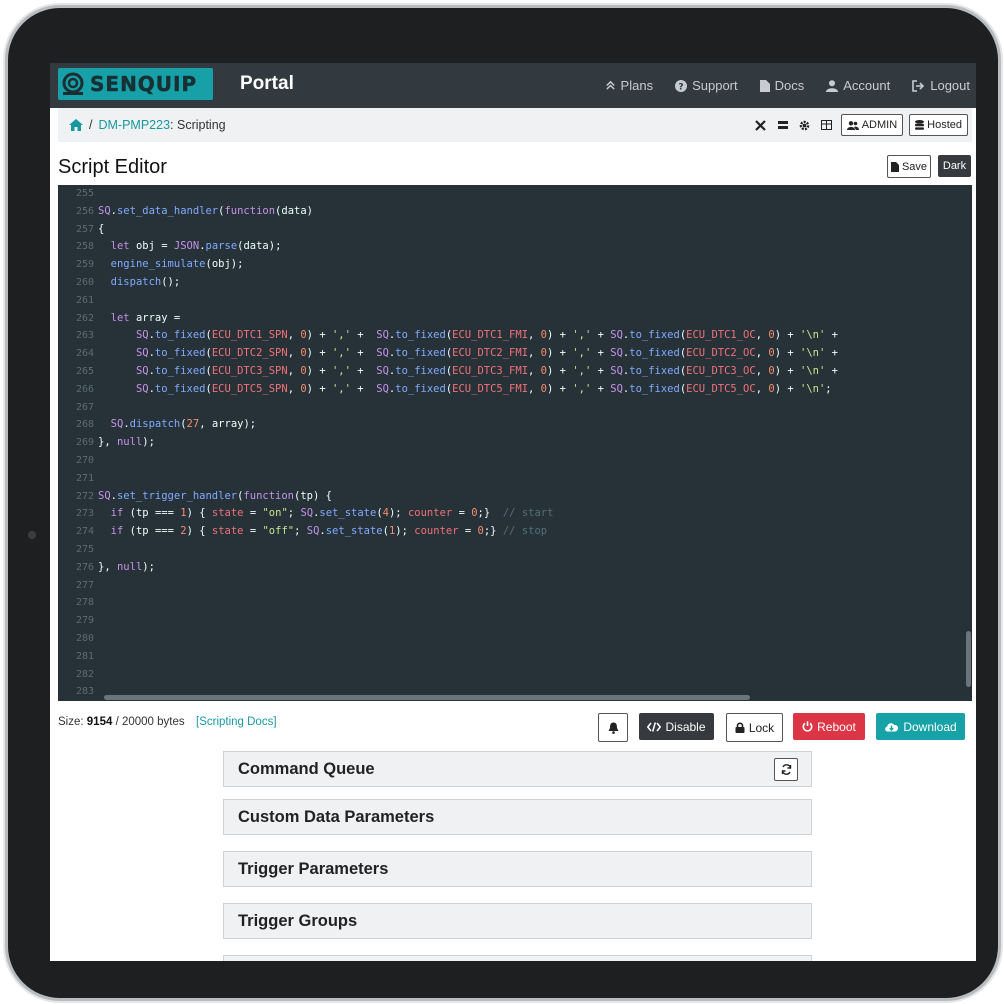  I want to click on line-number: 270, so click(84, 460).